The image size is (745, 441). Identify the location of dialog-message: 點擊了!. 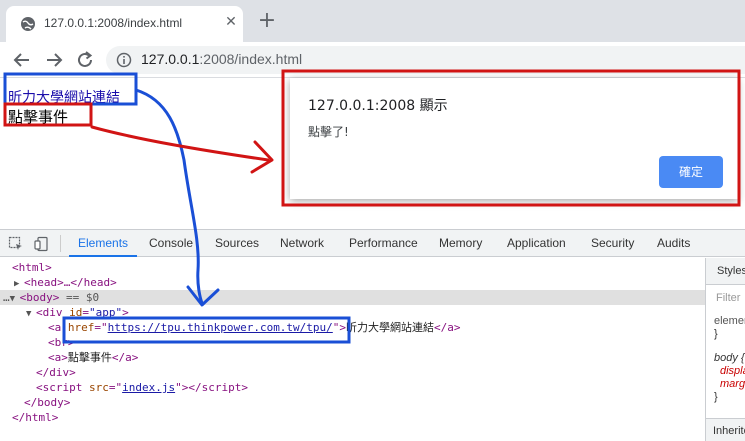
(328, 132).